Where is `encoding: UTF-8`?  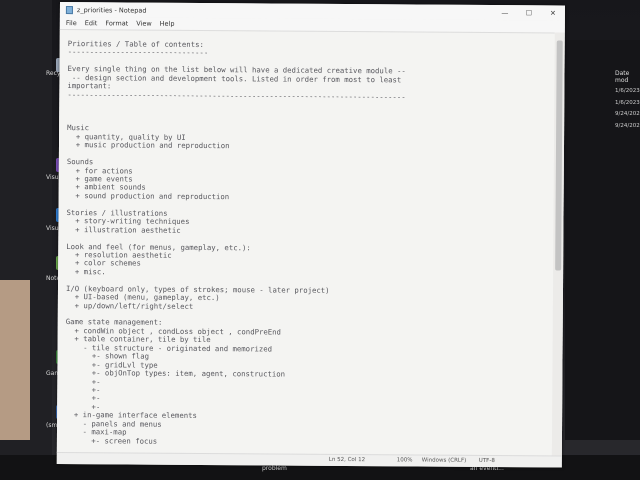
encoding: UTF-8 is located at coordinates (486, 461).